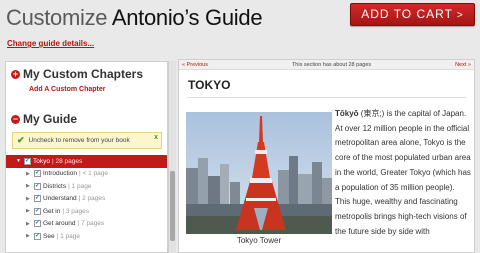  What do you see at coordinates (331, 64) in the screenshot?
I see `section-info: This section has about 28 pages` at bounding box center [331, 64].